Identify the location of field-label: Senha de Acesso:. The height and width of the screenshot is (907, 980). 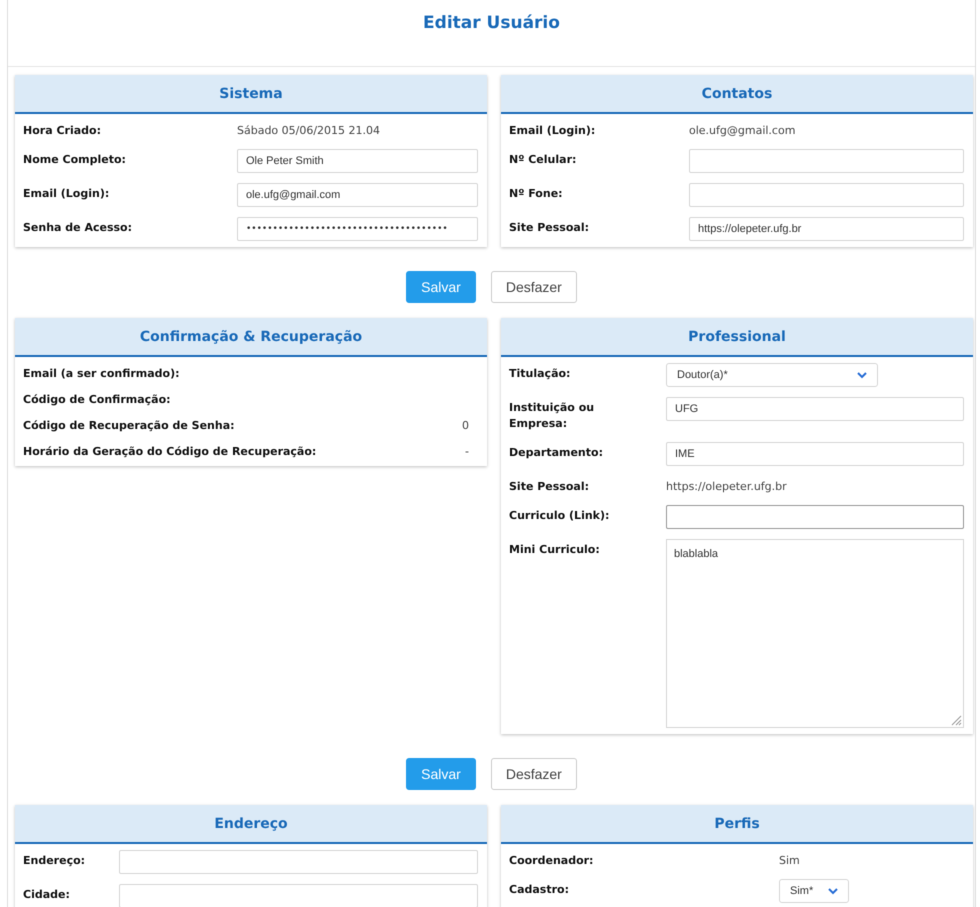
(78, 228).